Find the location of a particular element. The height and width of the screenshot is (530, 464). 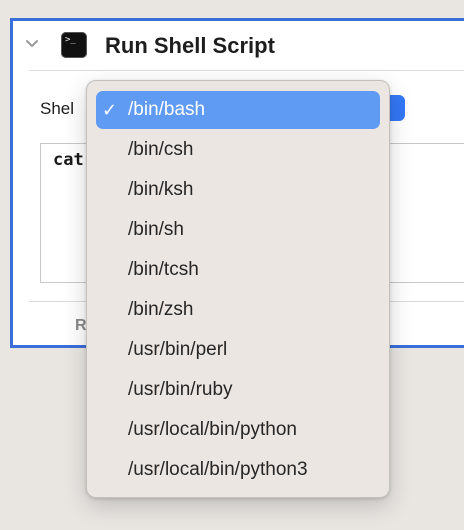

menu-item-shell: /bin/tcsh is located at coordinates (238, 270).